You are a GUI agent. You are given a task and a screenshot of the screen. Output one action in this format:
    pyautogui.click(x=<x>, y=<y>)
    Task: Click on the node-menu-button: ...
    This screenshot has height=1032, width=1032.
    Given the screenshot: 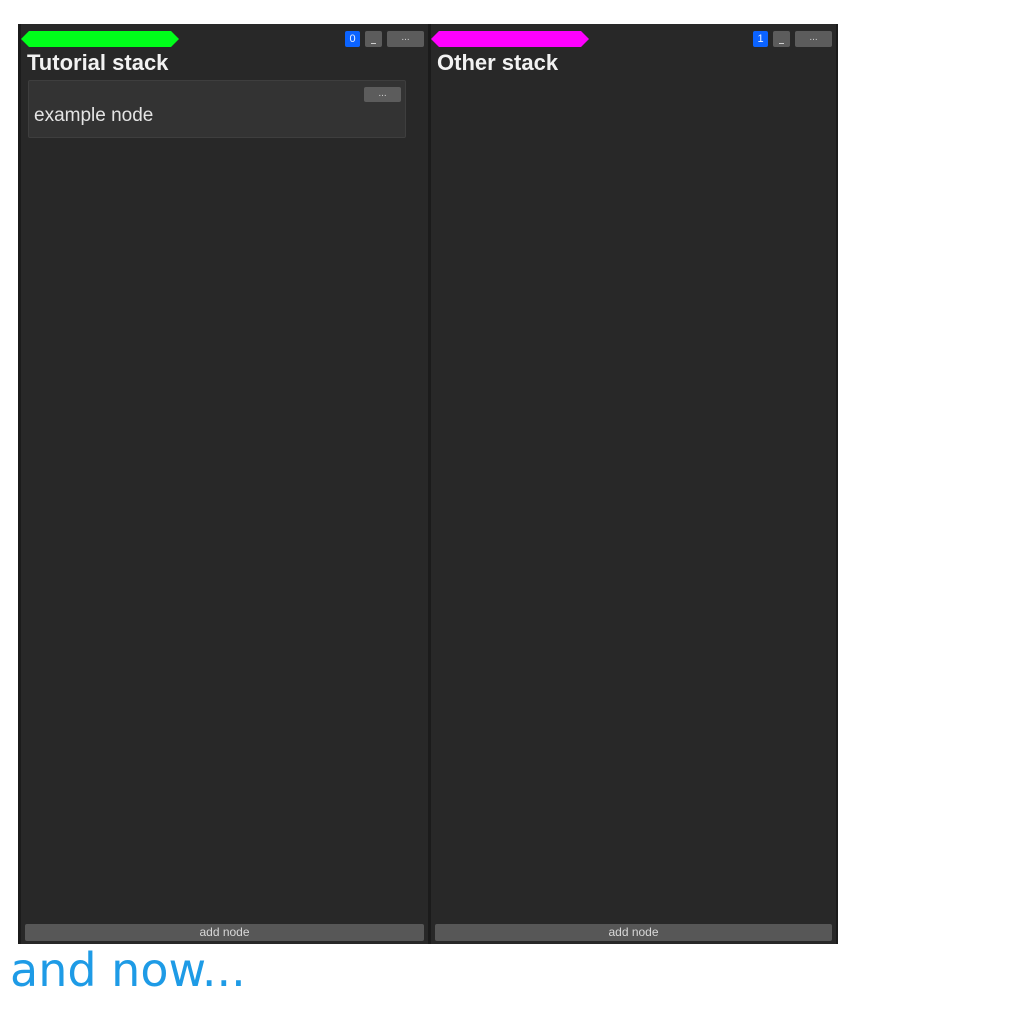 What is the action you would take?
    pyautogui.click(x=382, y=94)
    